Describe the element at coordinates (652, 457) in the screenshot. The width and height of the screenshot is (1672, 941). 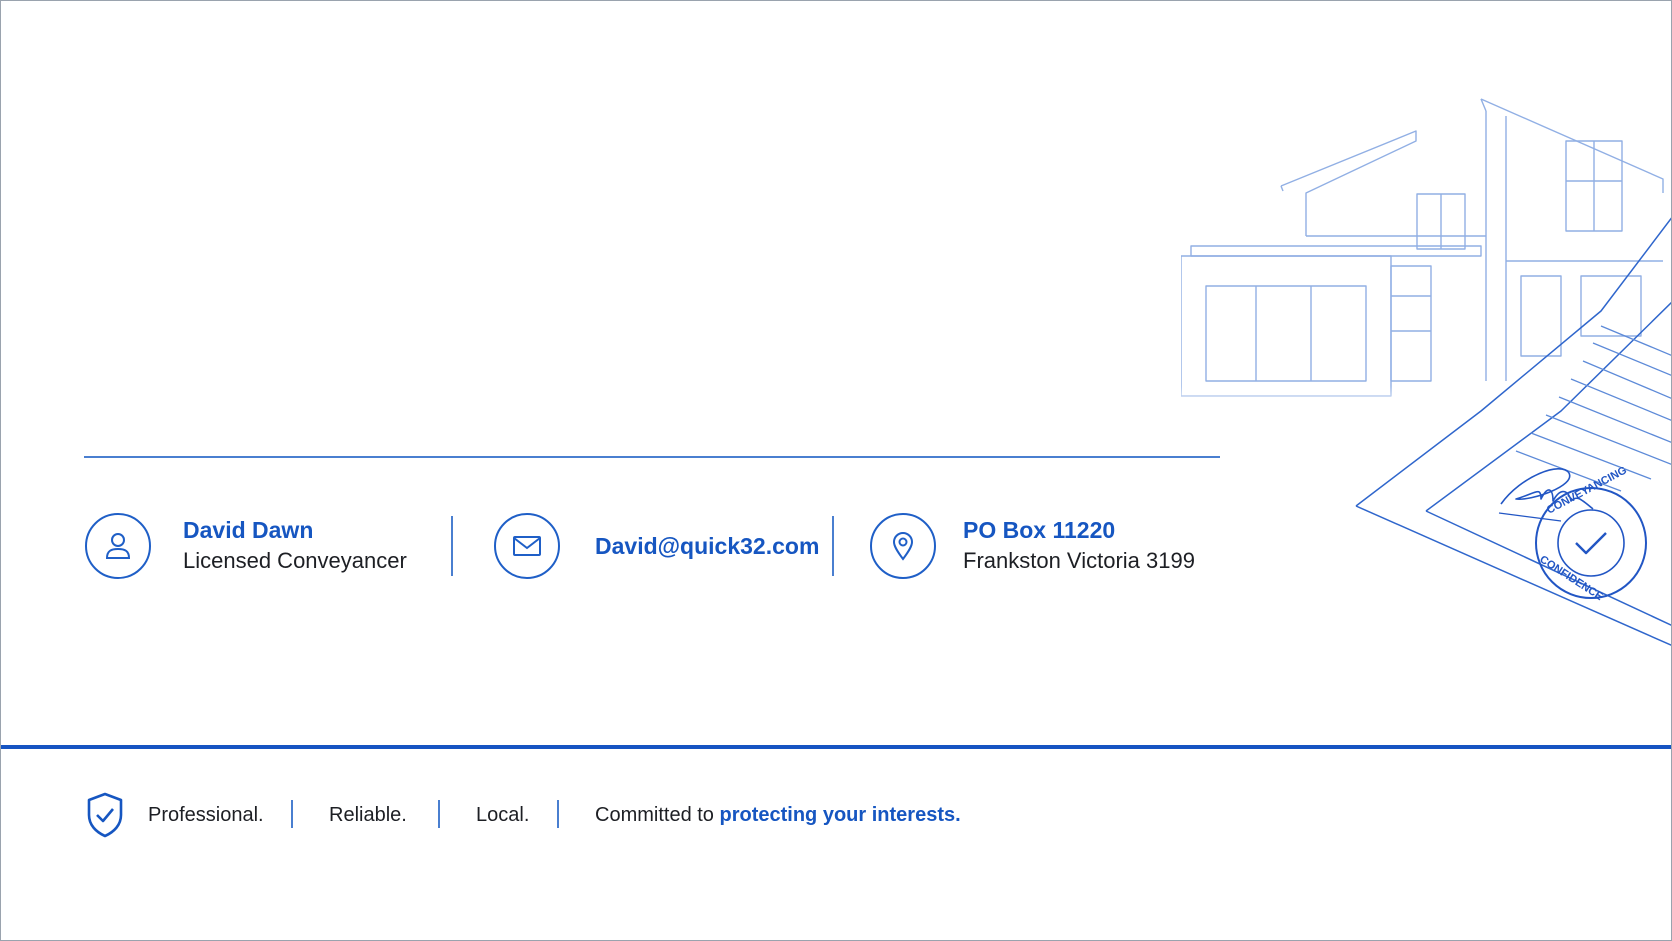
I see `top-divider` at that location.